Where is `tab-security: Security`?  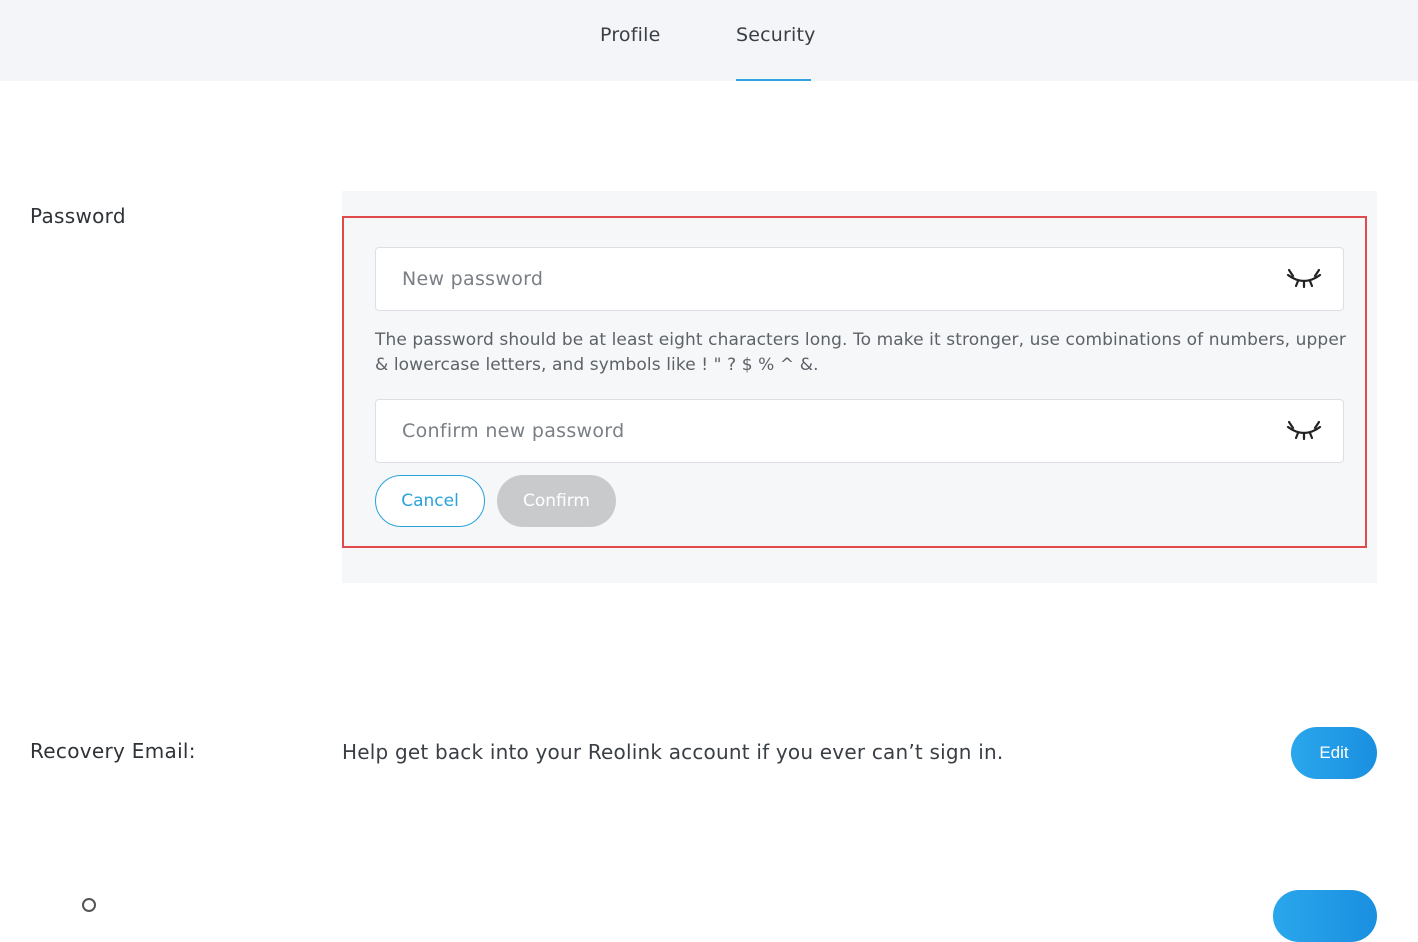
tab-security: Security is located at coordinates (775, 40).